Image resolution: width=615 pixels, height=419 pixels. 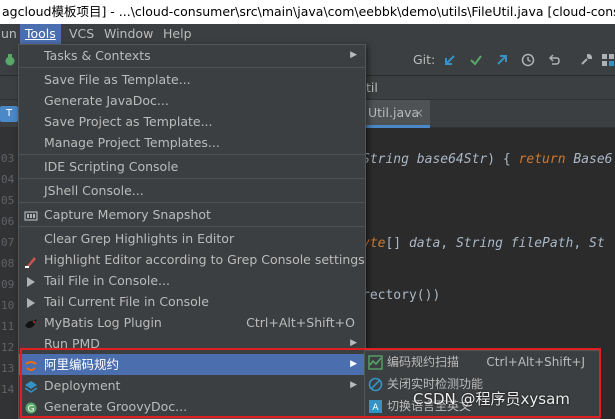 What do you see at coordinates (8, 179) in the screenshot?
I see `line-number: 04` at bounding box center [8, 179].